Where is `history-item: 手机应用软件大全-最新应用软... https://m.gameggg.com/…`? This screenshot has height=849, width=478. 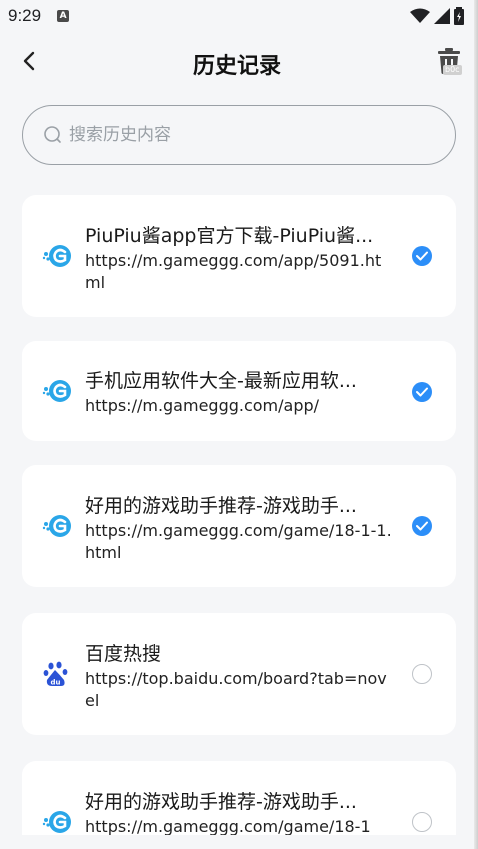 history-item: 手机应用软件大全-最新应用软... https://m.gameggg.com/… is located at coordinates (239, 391).